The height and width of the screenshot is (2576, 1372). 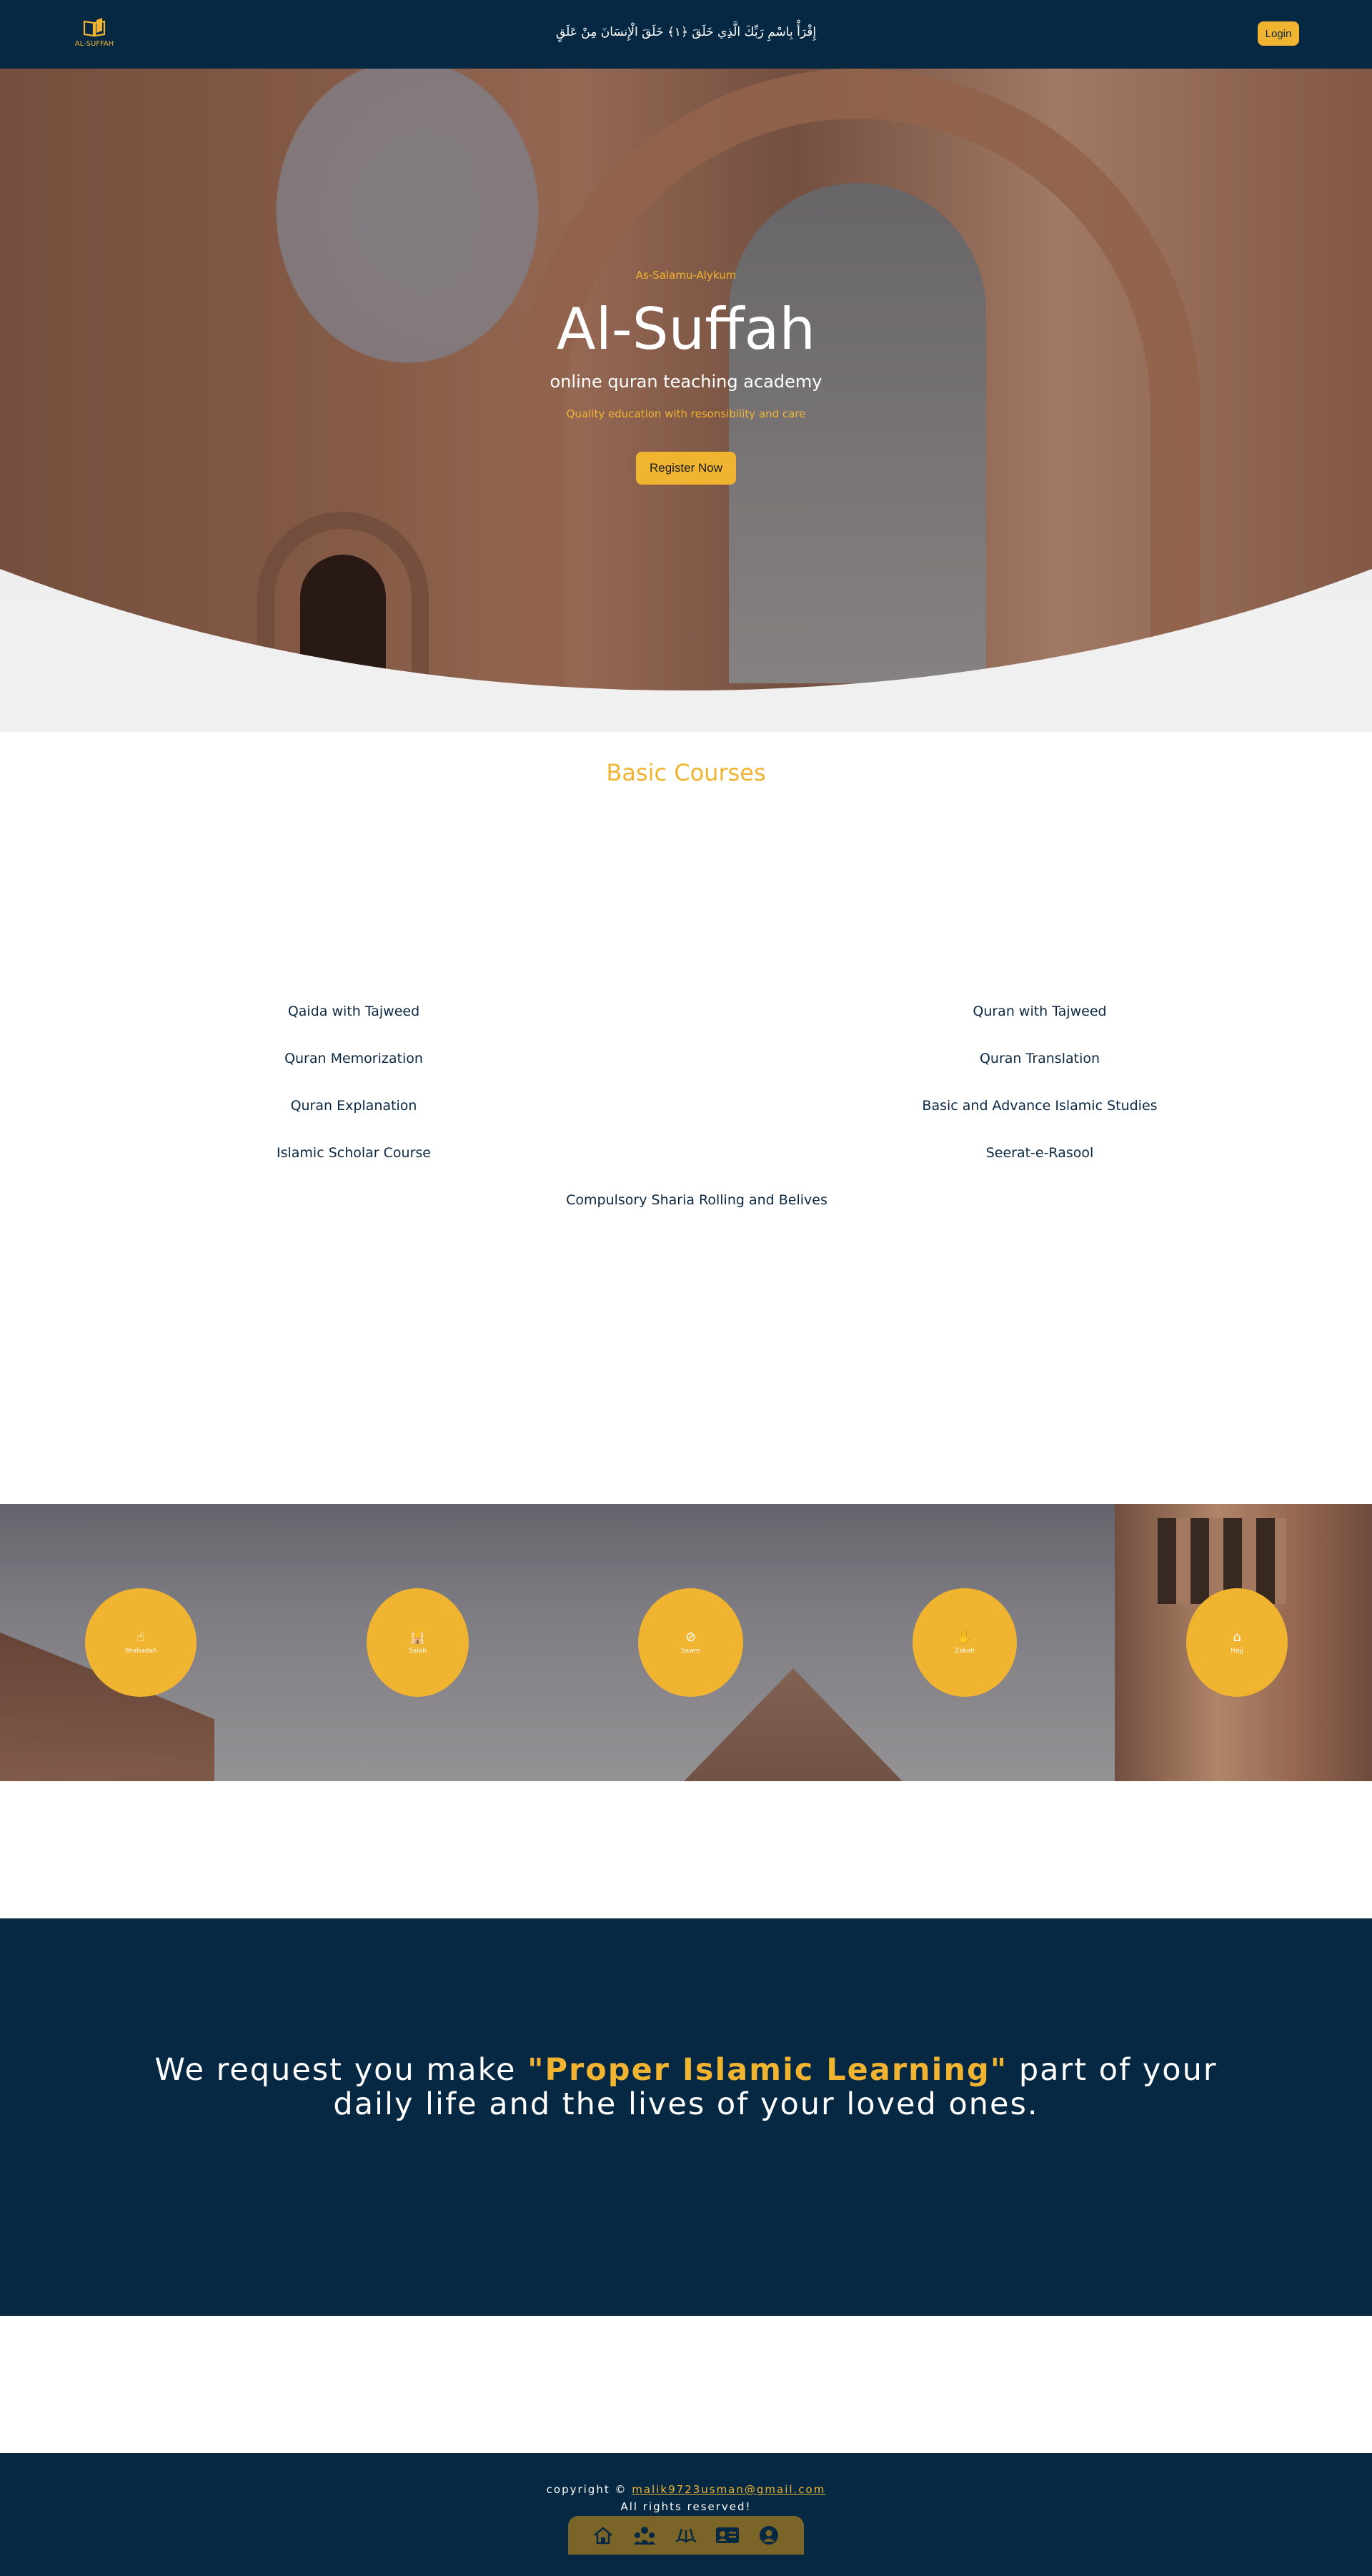 I want to click on rights-text: All rights reserved!, so click(x=686, y=2506).